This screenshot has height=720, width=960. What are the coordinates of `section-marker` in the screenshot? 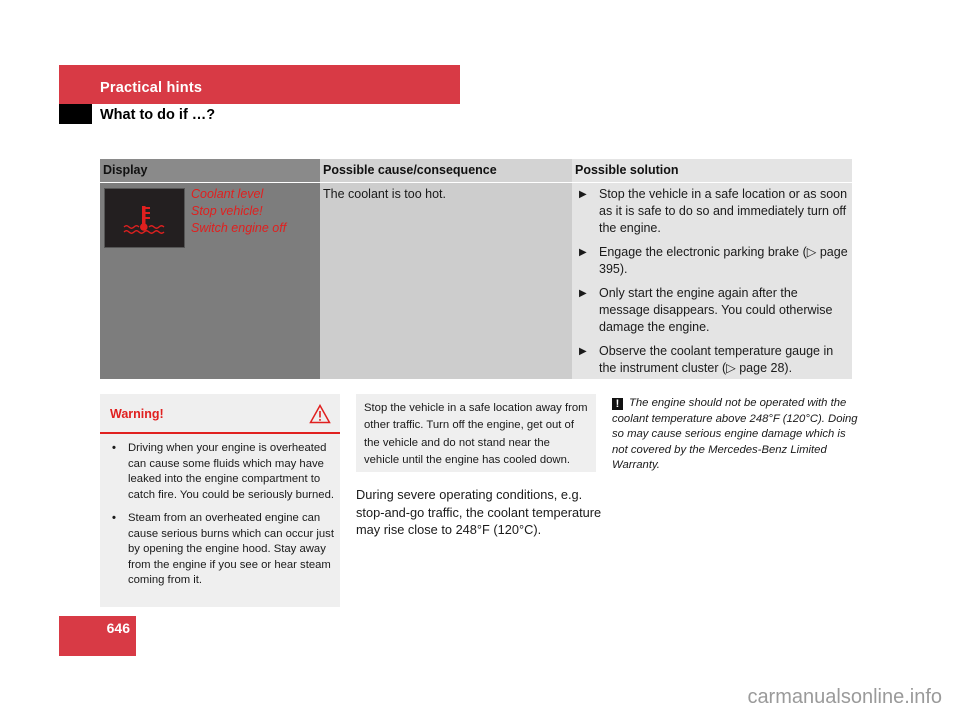 It's located at (75, 114).